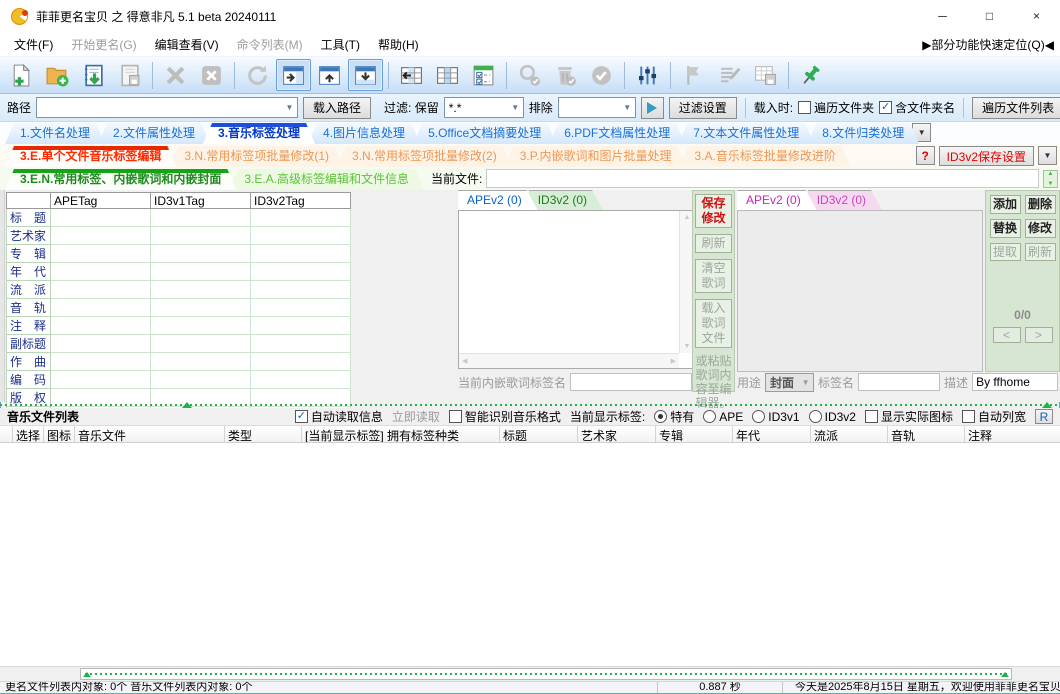 The width and height of the screenshot is (1060, 694). Describe the element at coordinates (652, 107) in the screenshot. I see `apply-filter-button` at that location.